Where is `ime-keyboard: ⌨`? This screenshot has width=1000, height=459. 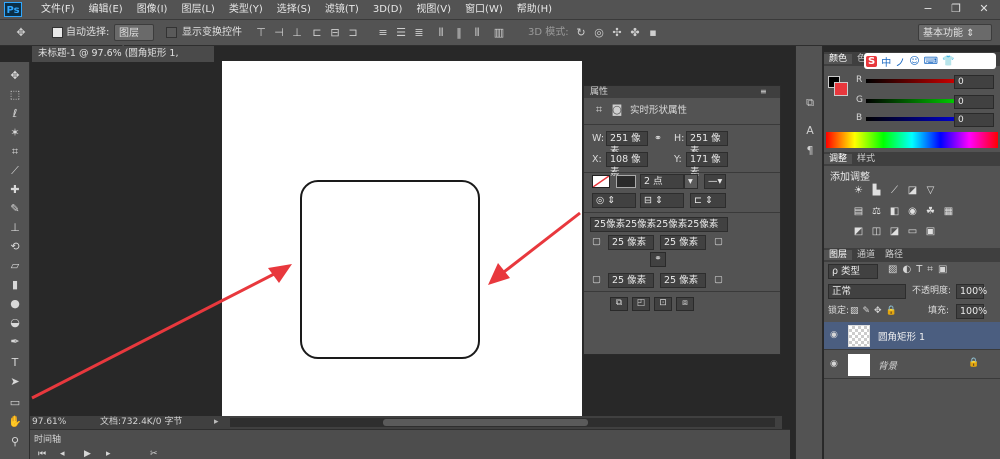
ime-keyboard: ⌨ is located at coordinates (931, 61).